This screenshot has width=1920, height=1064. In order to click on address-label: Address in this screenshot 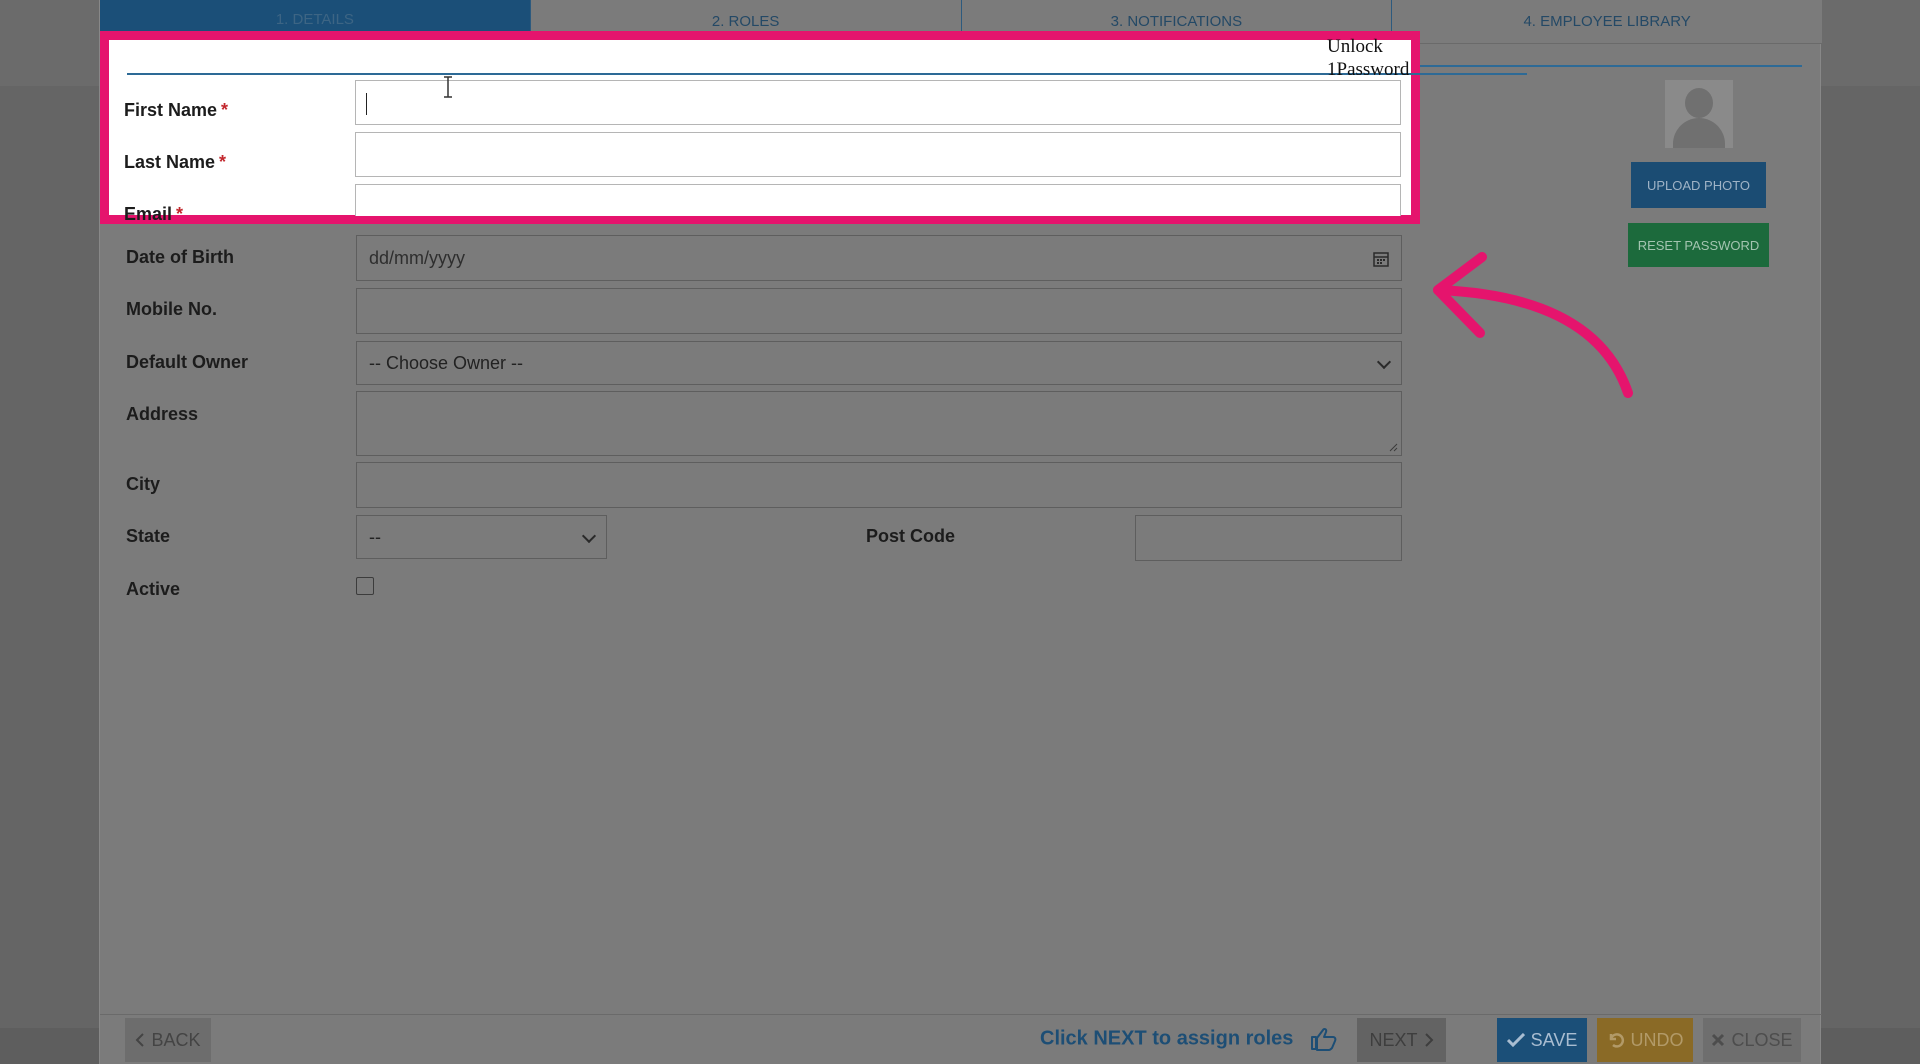, I will do `click(162, 414)`.